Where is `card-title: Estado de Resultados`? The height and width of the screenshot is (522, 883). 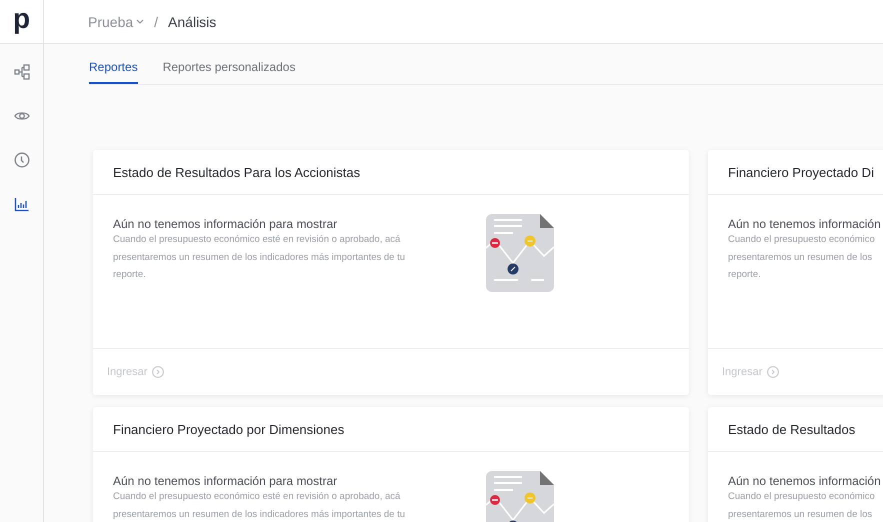
card-title: Estado de Resultados is located at coordinates (792, 429).